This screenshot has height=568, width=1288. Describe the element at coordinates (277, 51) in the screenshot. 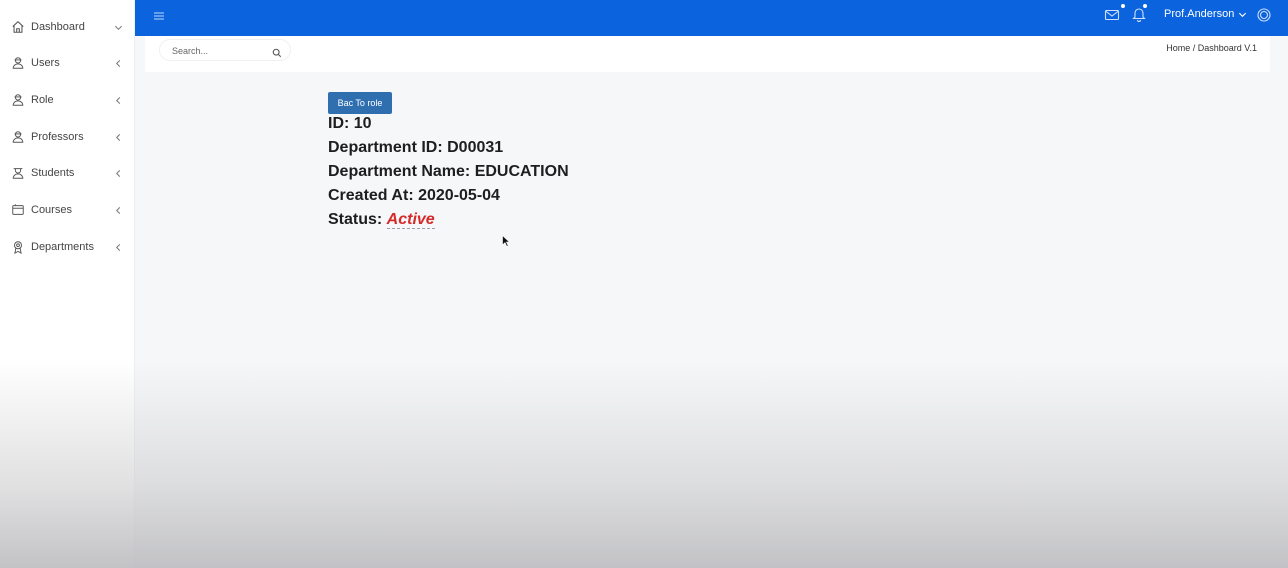

I see `search-icon` at that location.